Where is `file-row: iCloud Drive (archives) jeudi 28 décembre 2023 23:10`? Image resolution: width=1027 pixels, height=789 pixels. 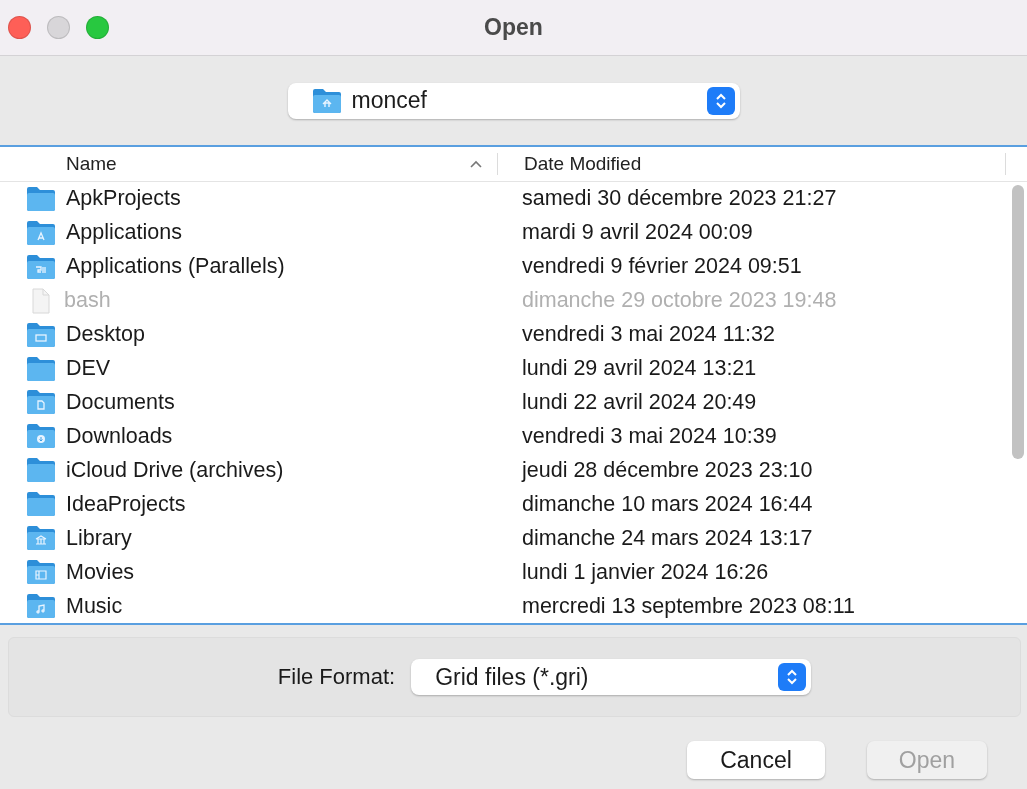
file-row: iCloud Drive (archives) jeudi 28 décembre 2023 23:10 is located at coordinates (513, 470).